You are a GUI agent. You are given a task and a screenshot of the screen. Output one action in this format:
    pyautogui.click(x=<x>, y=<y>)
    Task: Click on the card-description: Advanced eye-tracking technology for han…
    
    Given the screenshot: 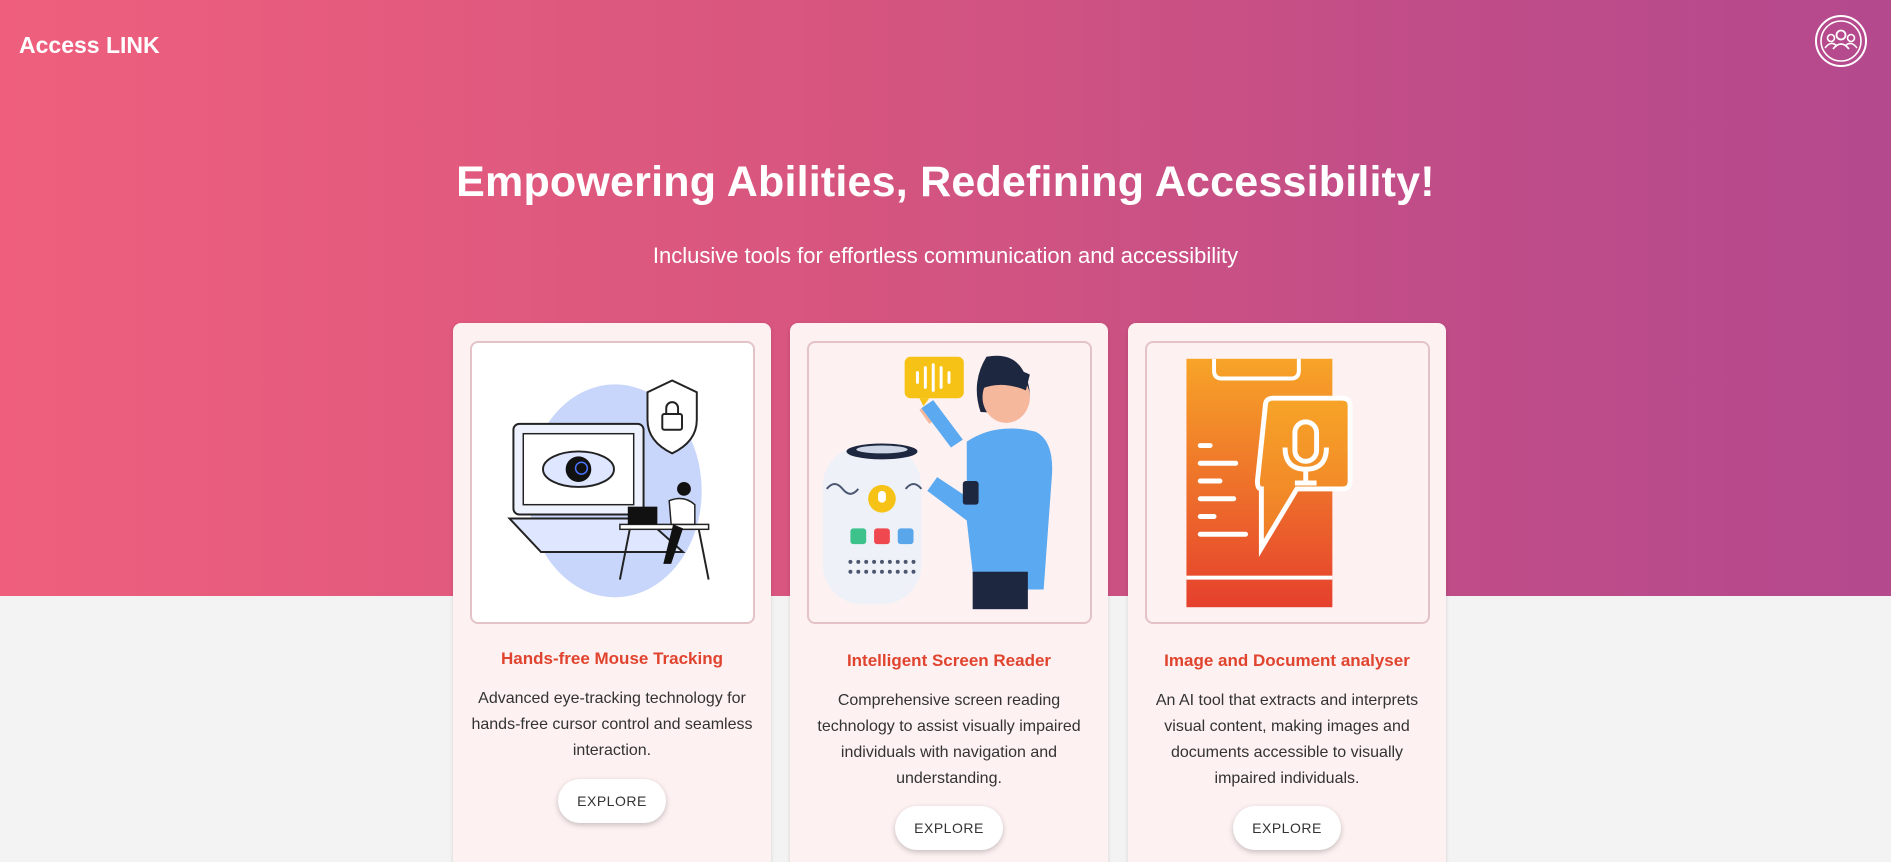 What is the action you would take?
    pyautogui.click(x=612, y=724)
    